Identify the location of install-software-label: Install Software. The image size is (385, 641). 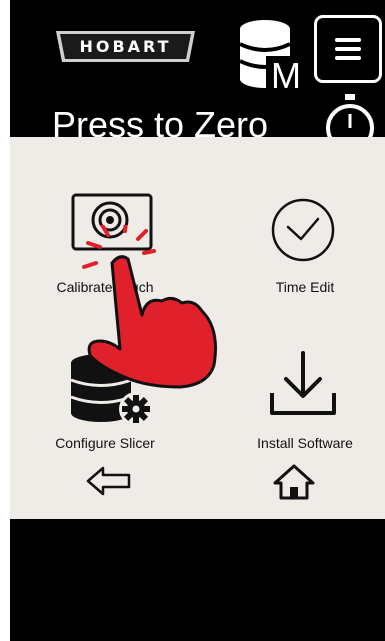
(305, 443).